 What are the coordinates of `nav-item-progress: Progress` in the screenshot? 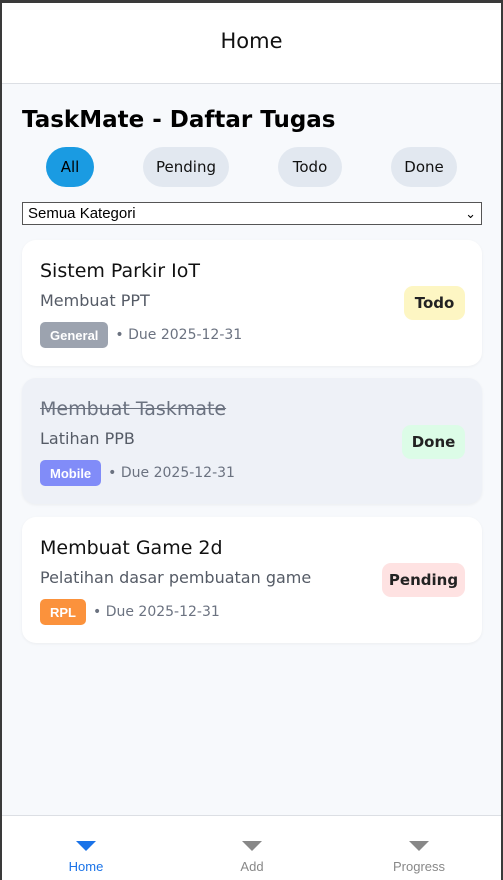 It's located at (419, 848).